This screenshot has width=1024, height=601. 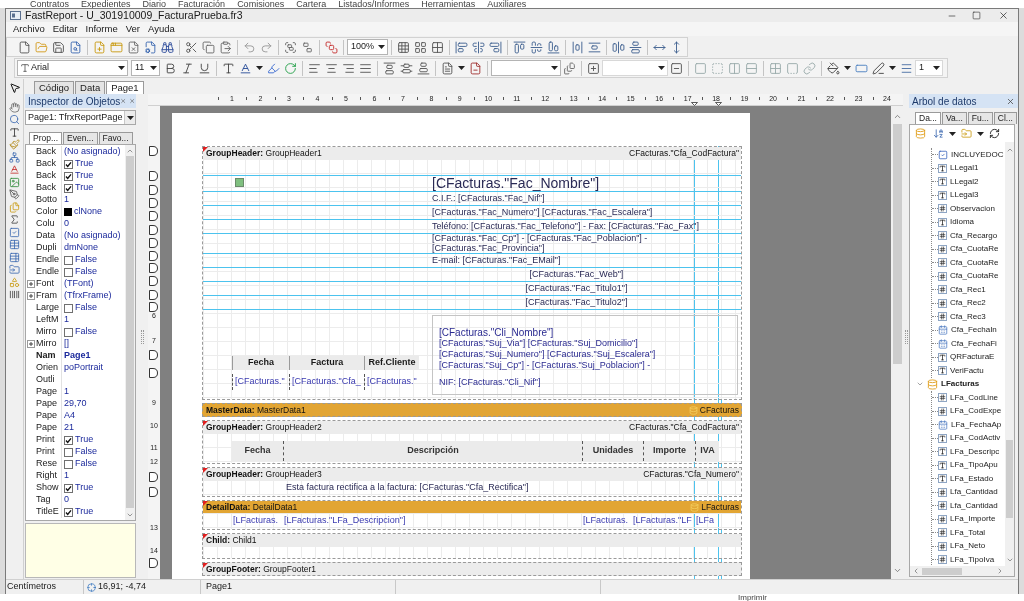 What do you see at coordinates (662, 521) in the screenshot?
I see `memo-text: [LFacturas."LF` at bounding box center [662, 521].